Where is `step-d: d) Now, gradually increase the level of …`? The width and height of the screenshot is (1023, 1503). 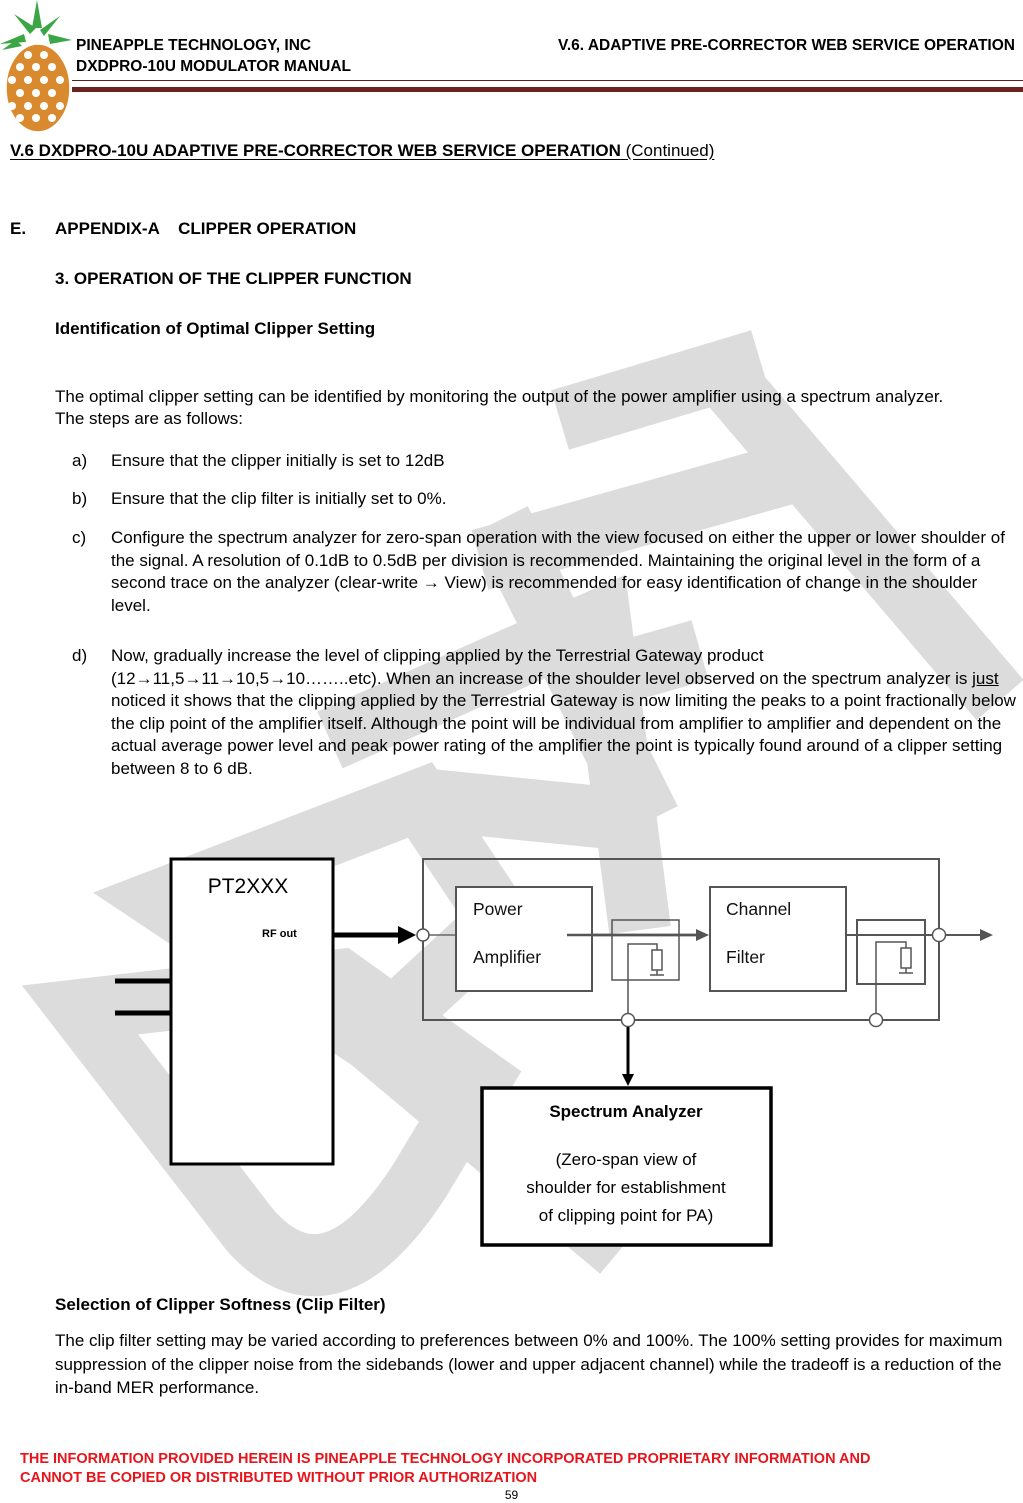 step-d: d) Now, gradually increase the level of … is located at coordinates (546, 712).